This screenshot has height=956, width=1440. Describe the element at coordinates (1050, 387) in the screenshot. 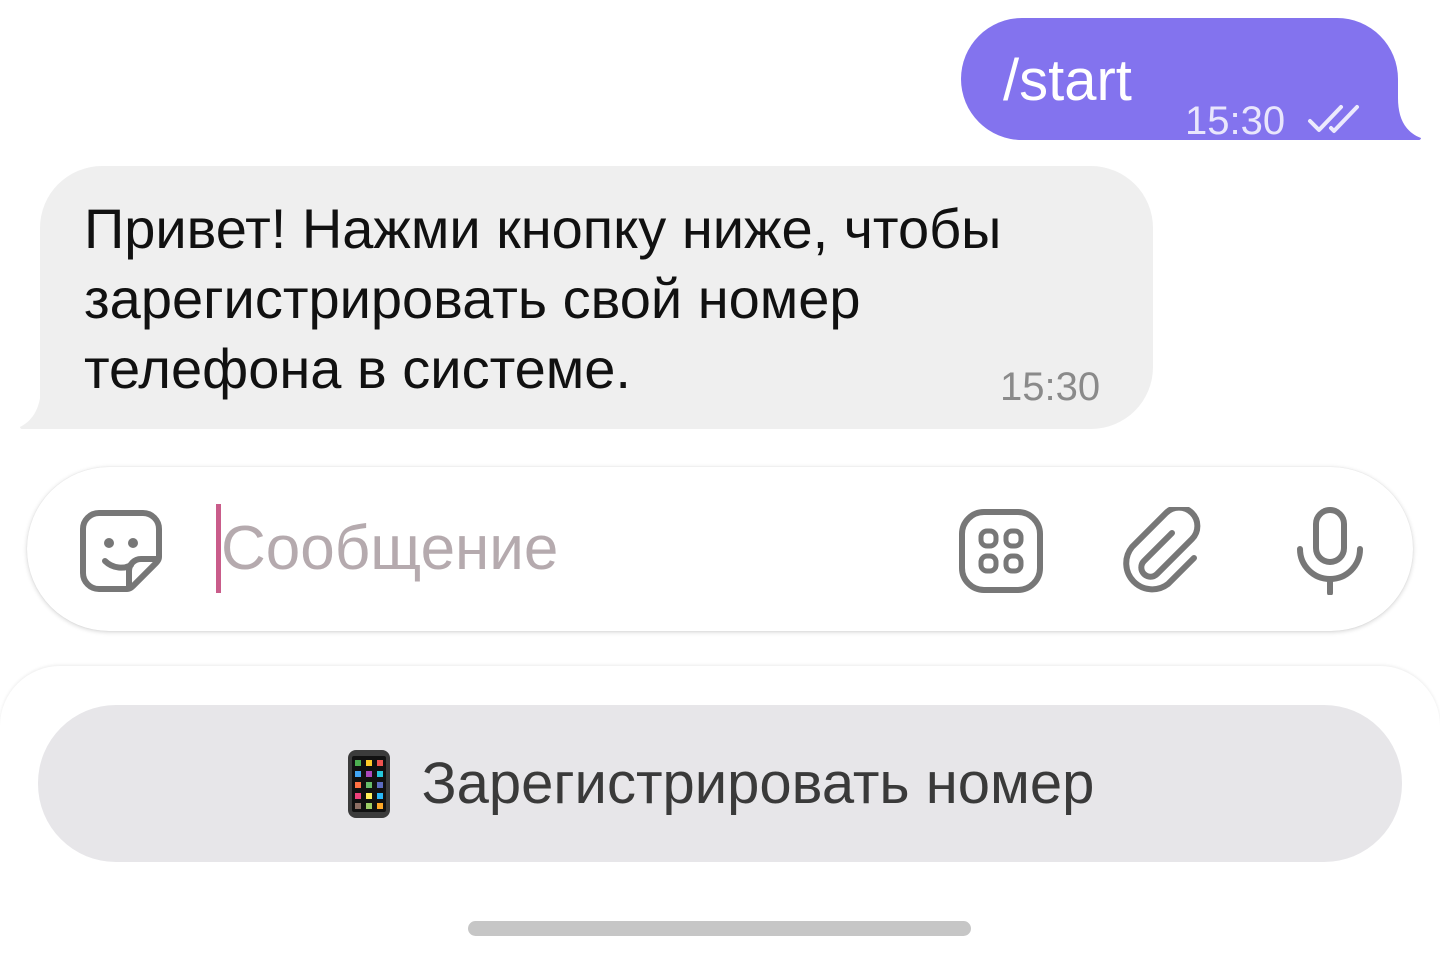

I see `incoming-message-time: 15:30` at that location.